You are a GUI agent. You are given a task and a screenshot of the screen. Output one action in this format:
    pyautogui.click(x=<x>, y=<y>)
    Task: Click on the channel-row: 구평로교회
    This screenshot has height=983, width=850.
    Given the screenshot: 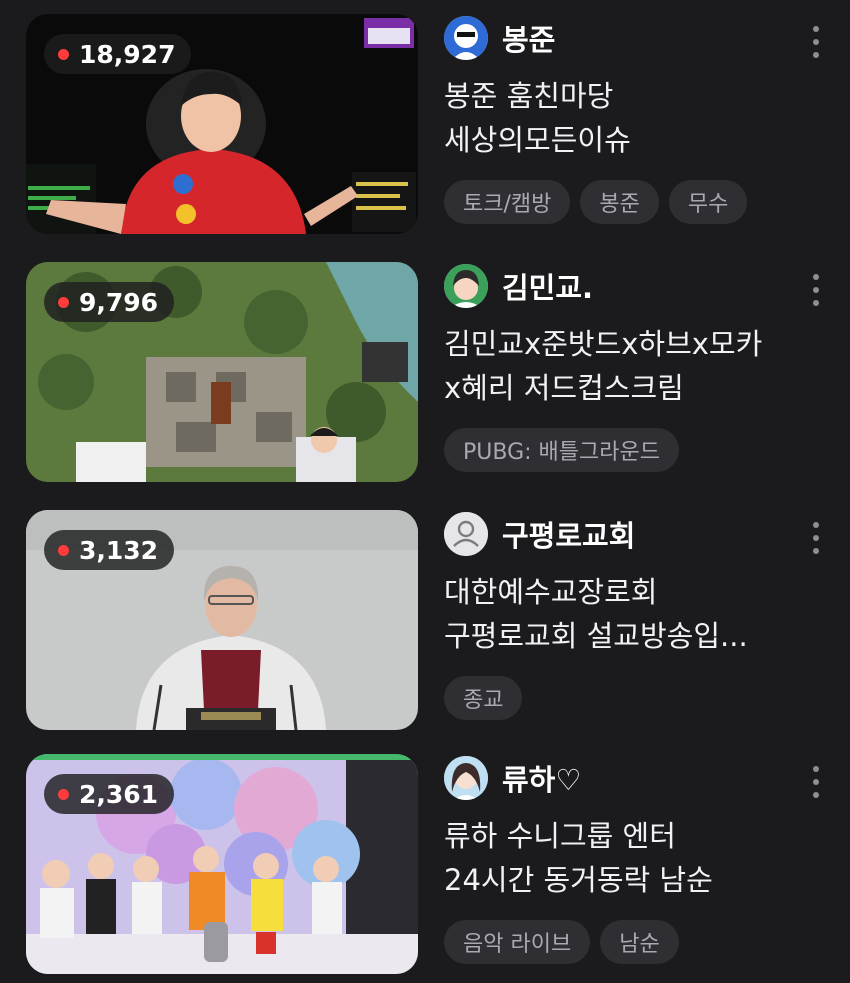 What is the action you would take?
    pyautogui.click(x=624, y=534)
    